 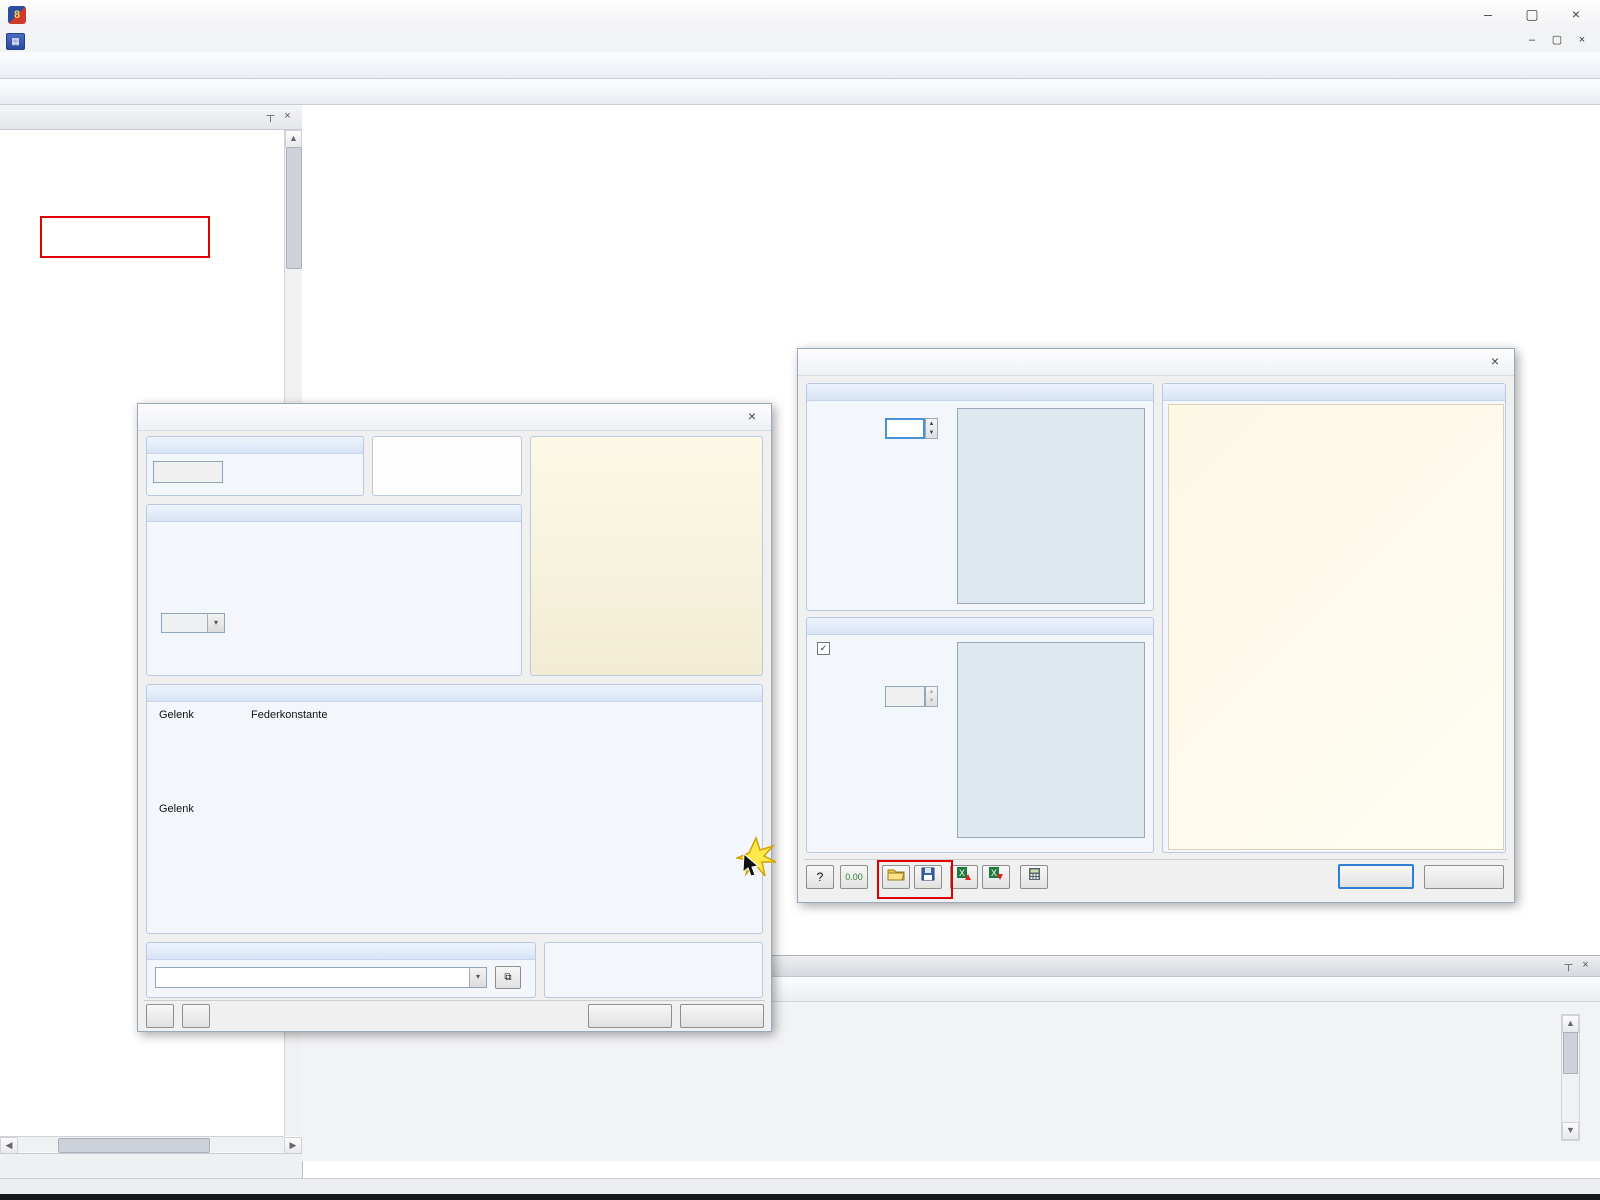 I want to click on help-button: ?, so click(x=820, y=877).